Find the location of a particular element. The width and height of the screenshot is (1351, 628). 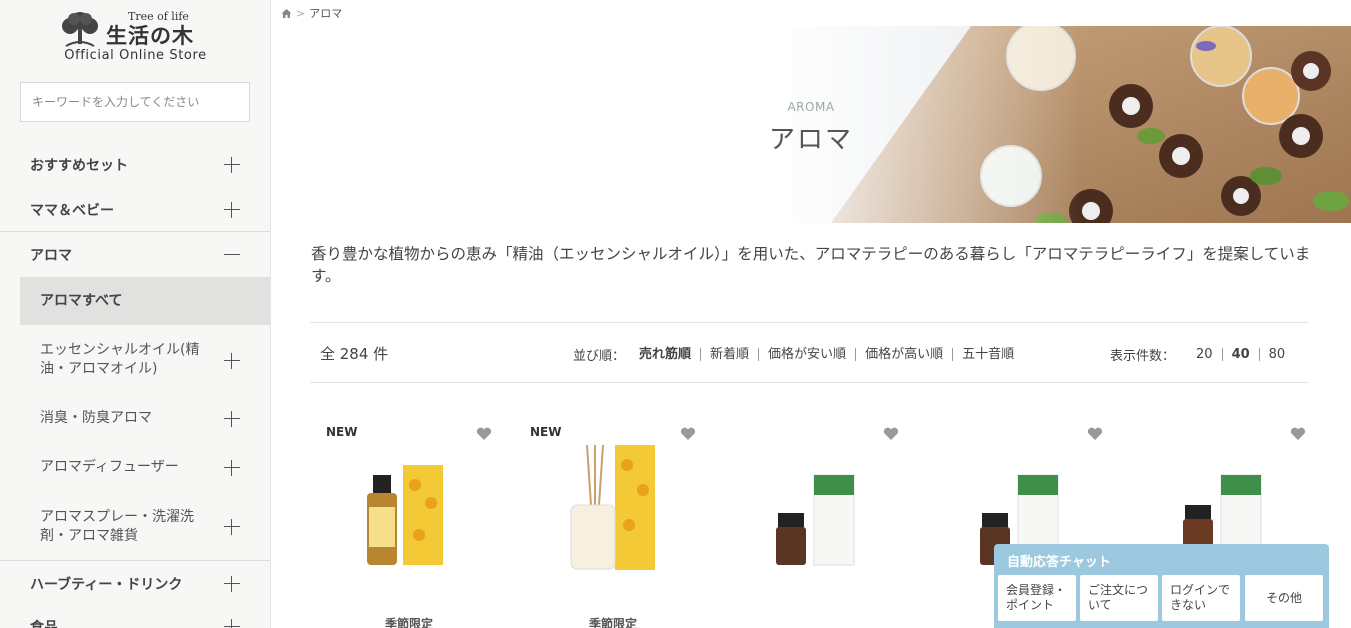

per-page-20: 20 is located at coordinates (1204, 354).